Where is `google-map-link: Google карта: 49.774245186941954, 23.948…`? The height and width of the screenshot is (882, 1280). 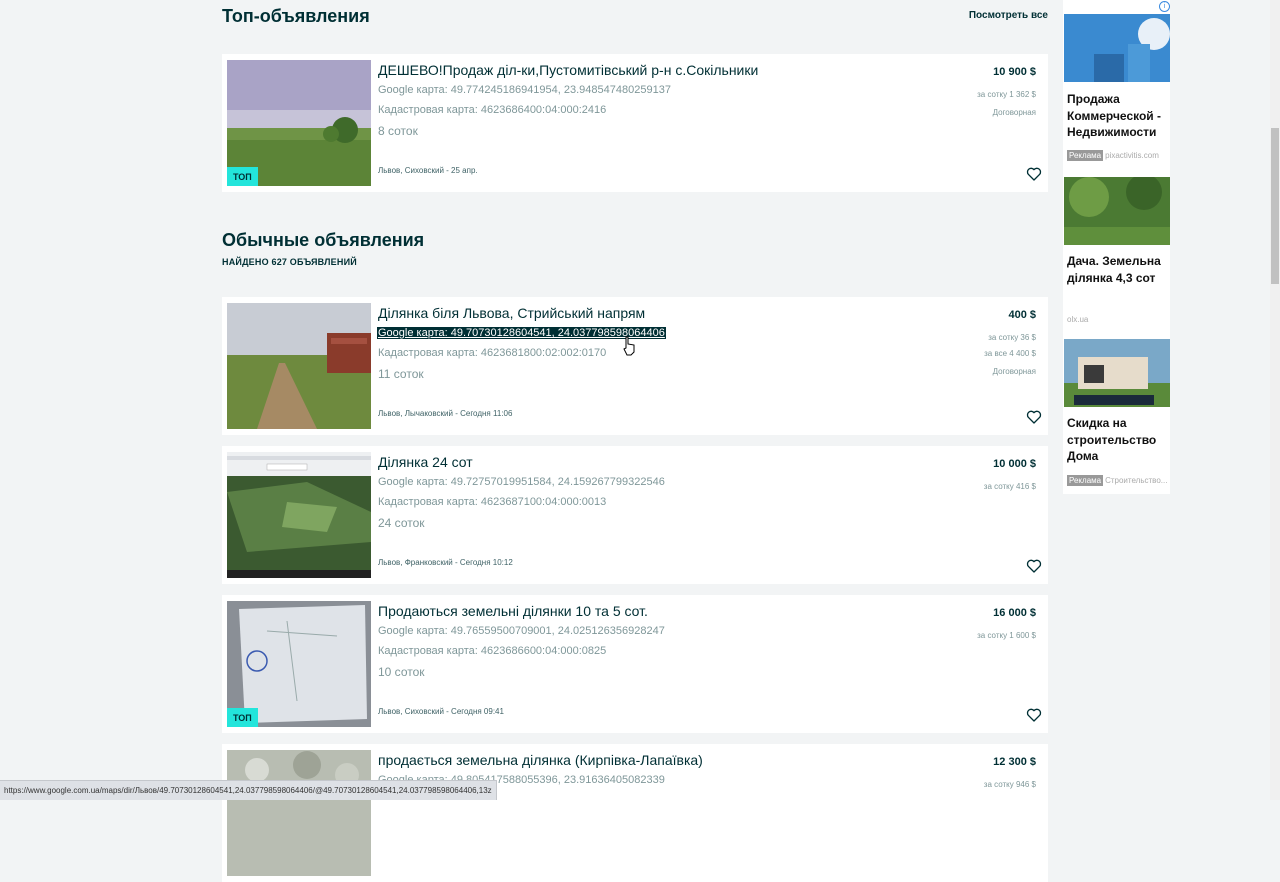
google-map-link: Google карта: 49.774245186941954, 23.948… is located at coordinates (524, 90).